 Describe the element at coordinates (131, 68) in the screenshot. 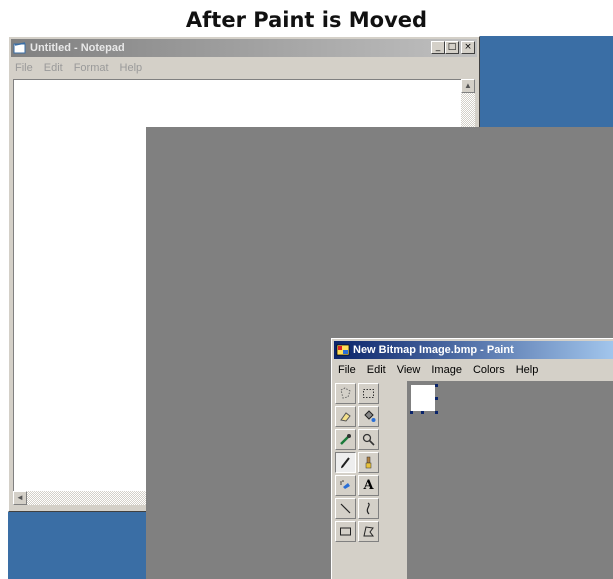

I see `menu-help: Help` at that location.